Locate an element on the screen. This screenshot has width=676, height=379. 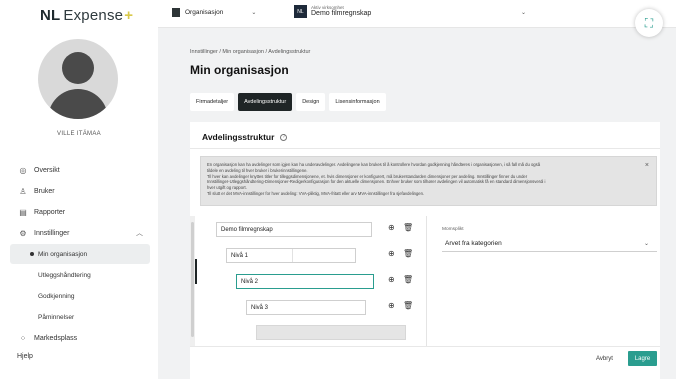
tab-firmadetaljer: Firmadetaljer is located at coordinates (212, 102).